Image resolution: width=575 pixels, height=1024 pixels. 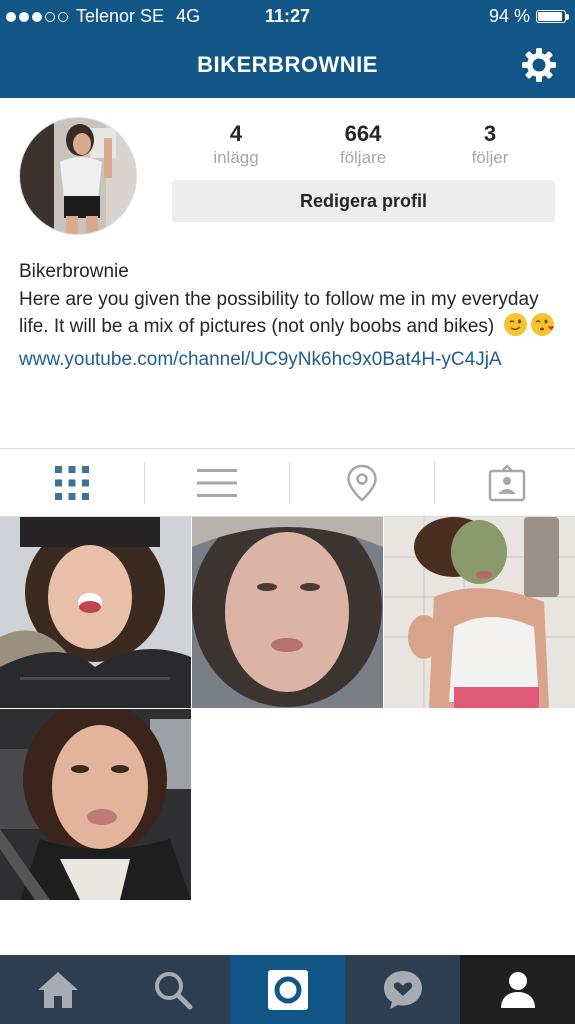 I want to click on nav-camera, so click(x=287, y=989).